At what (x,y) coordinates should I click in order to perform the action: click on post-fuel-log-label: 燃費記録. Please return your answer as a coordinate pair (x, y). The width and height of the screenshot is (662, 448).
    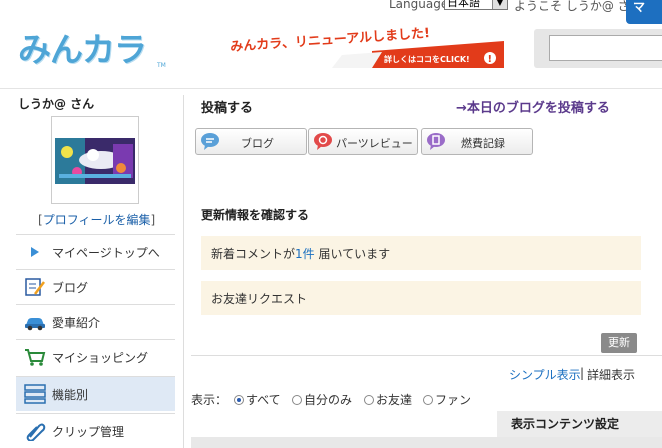
    Looking at the image, I should click on (483, 143).